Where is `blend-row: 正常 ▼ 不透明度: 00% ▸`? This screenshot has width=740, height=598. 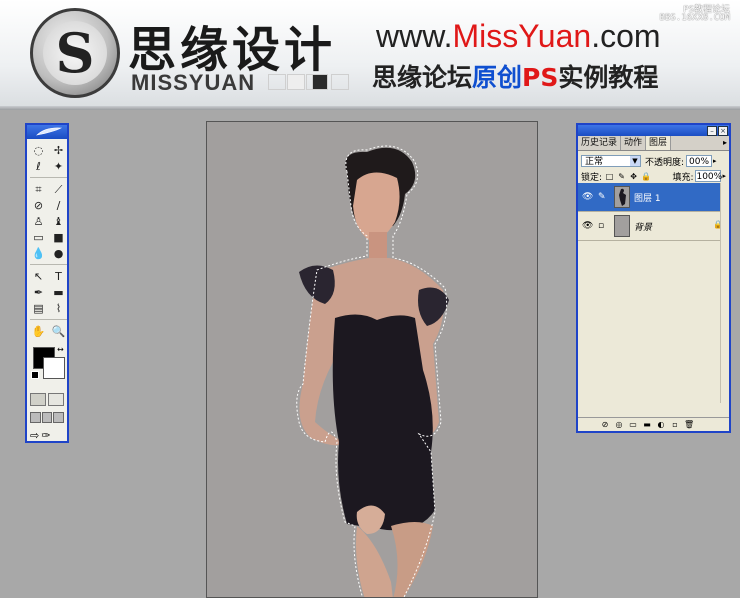
blend-row: 正常 ▼ 不透明度: 00% ▸ is located at coordinates (653, 161).